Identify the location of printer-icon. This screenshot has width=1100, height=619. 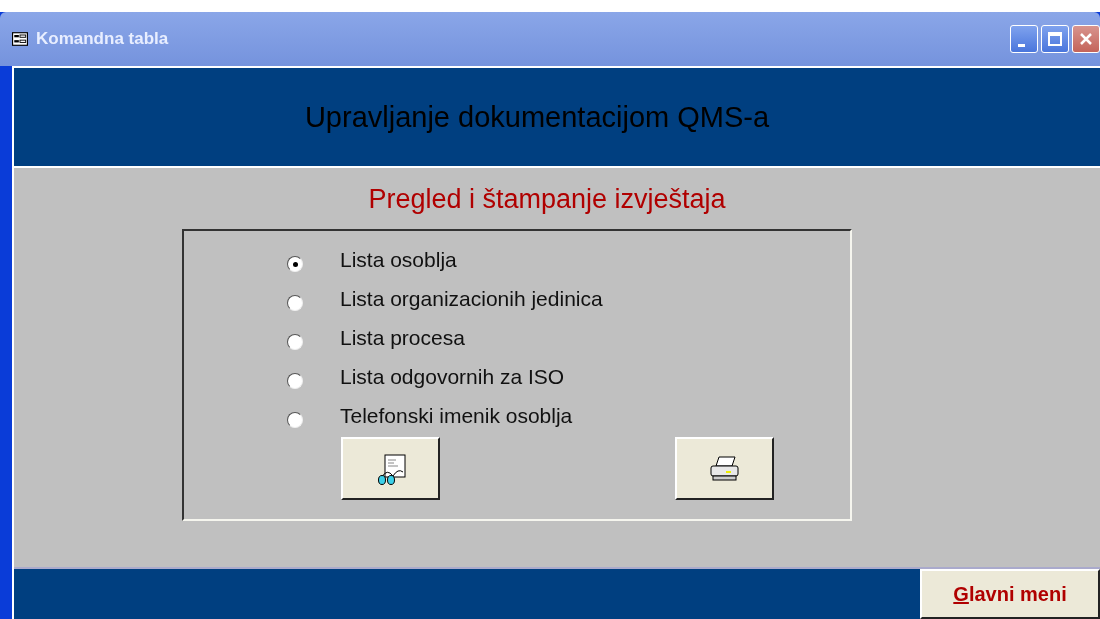
(724, 468).